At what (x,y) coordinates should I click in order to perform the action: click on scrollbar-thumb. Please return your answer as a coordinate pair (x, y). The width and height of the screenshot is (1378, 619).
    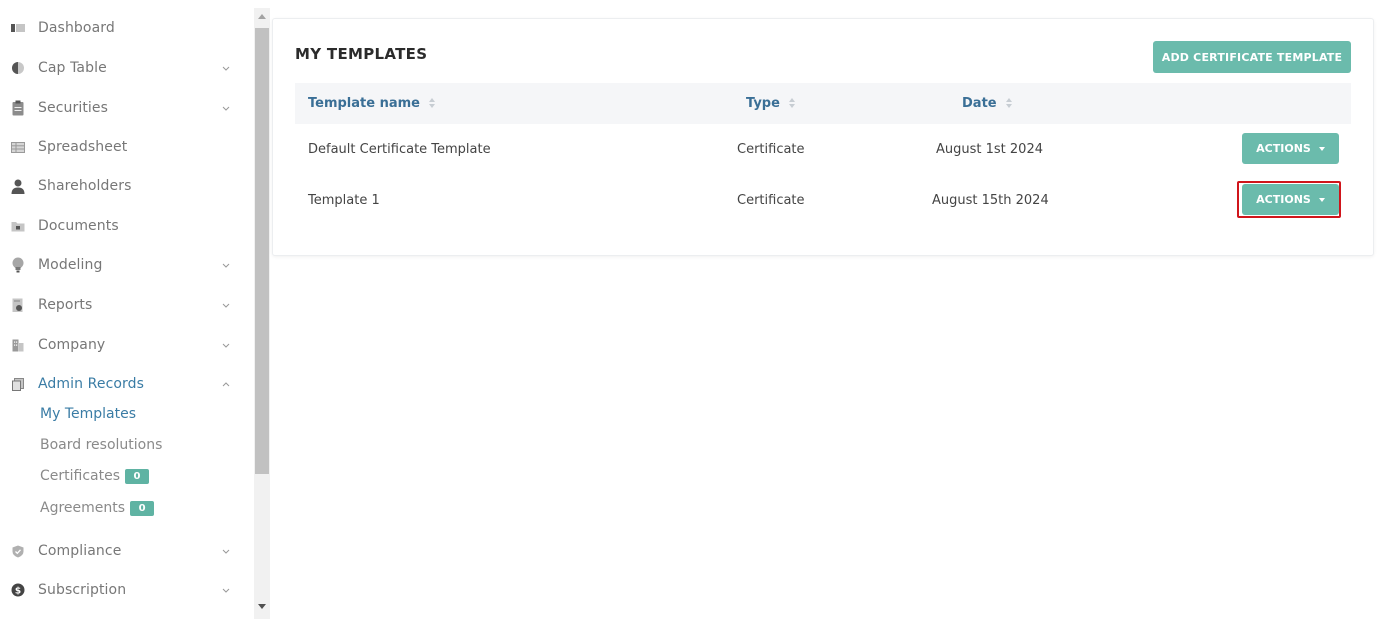
    Looking at the image, I should click on (262, 251).